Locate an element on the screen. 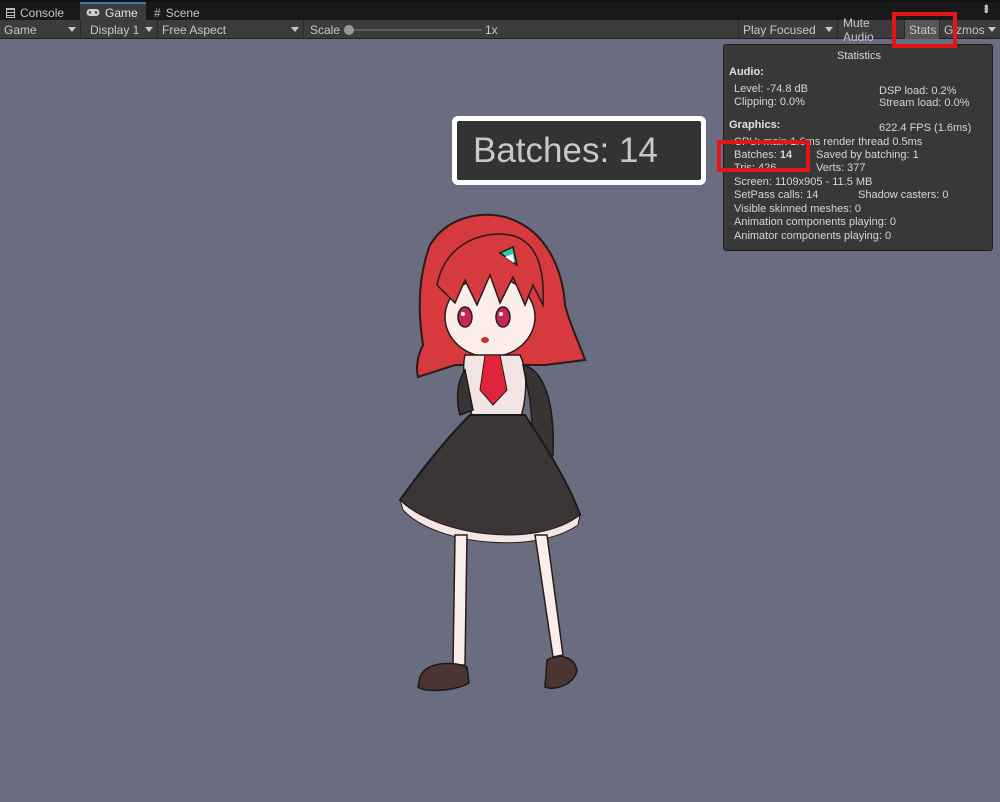  stat-level: Level: -74.8 dB is located at coordinates (771, 89).